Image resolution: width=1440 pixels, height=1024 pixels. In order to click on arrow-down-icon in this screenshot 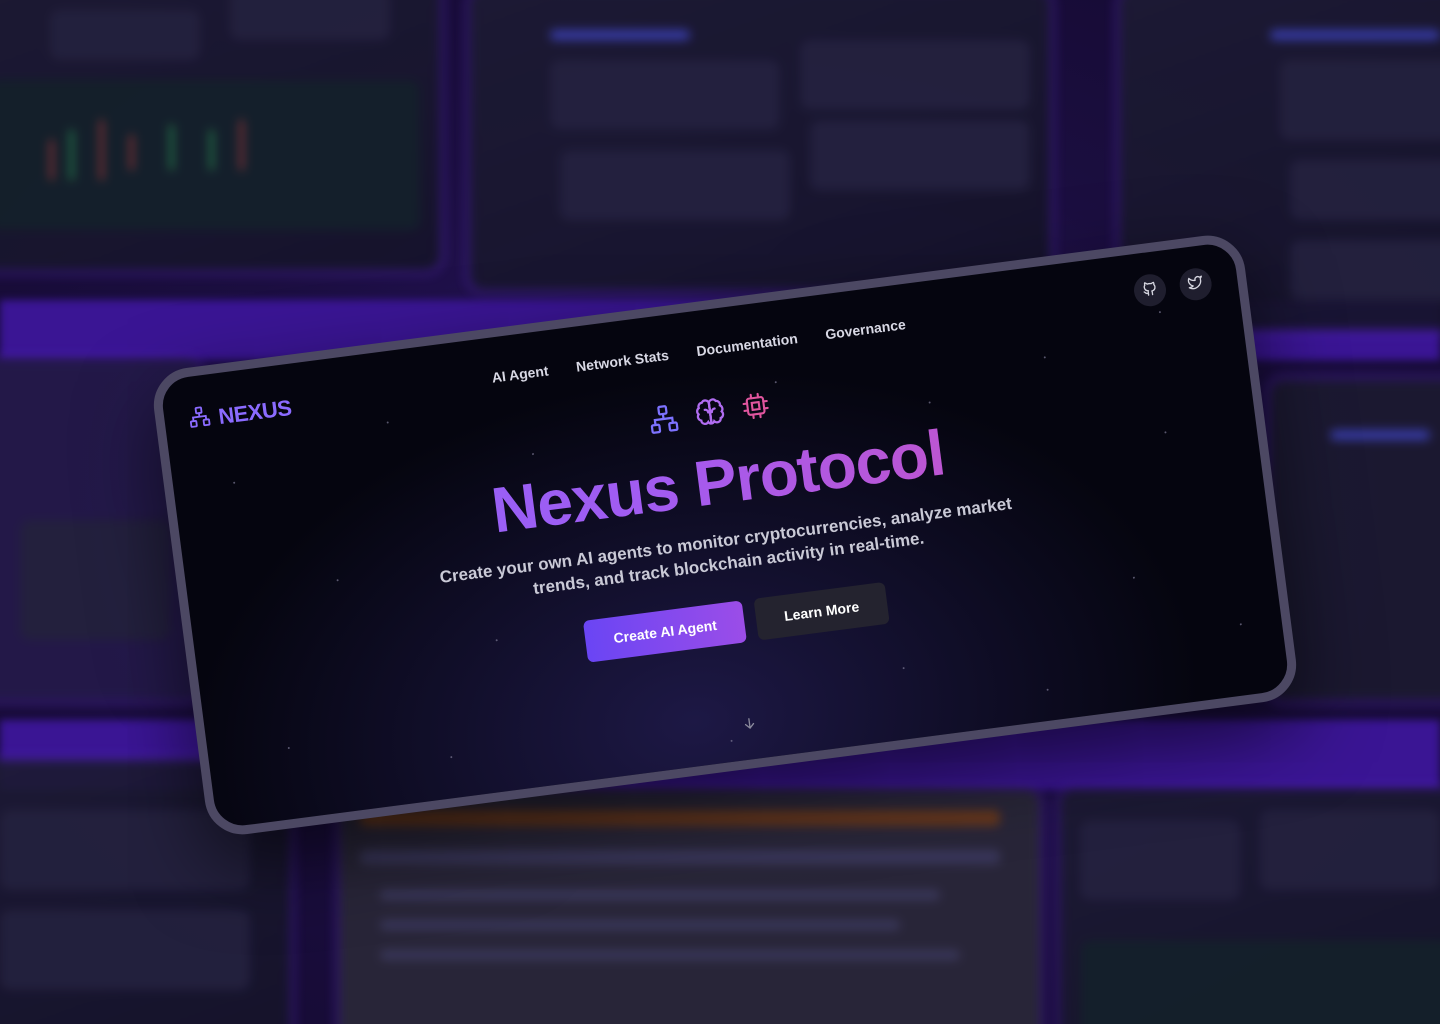, I will do `click(750, 725)`.